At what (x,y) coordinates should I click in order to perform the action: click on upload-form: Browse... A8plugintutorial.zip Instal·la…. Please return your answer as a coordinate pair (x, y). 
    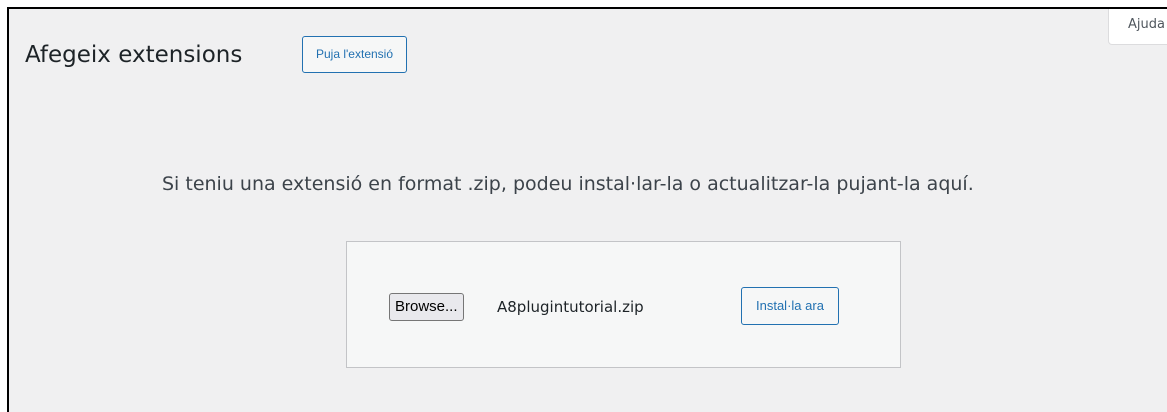
    Looking at the image, I should click on (623, 304).